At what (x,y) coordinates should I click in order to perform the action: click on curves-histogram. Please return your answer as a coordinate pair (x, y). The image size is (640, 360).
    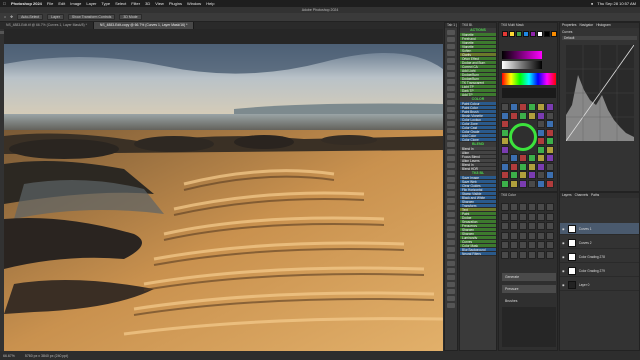
    Looking at the image, I should click on (600, 93).